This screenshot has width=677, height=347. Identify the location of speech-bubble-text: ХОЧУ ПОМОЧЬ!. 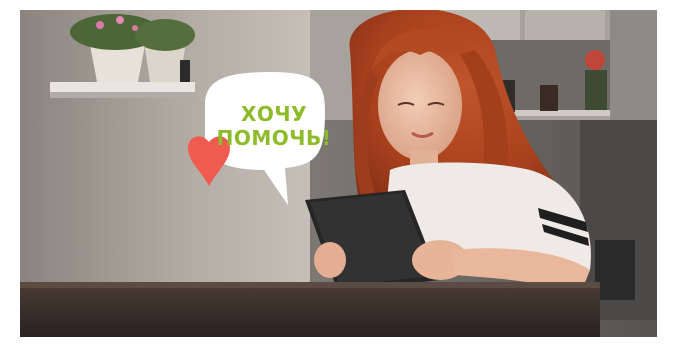
(274, 126).